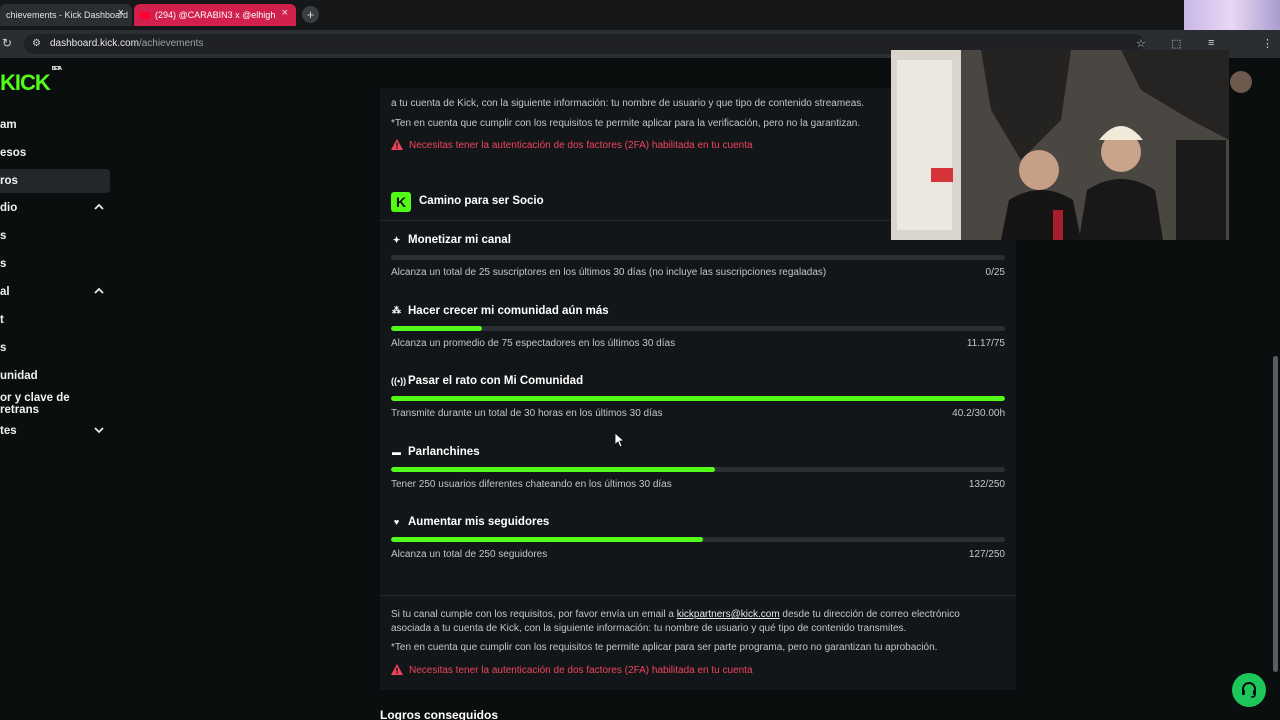  What do you see at coordinates (481, 201) in the screenshot?
I see `card-title: Camino para ser Socio` at bounding box center [481, 201].